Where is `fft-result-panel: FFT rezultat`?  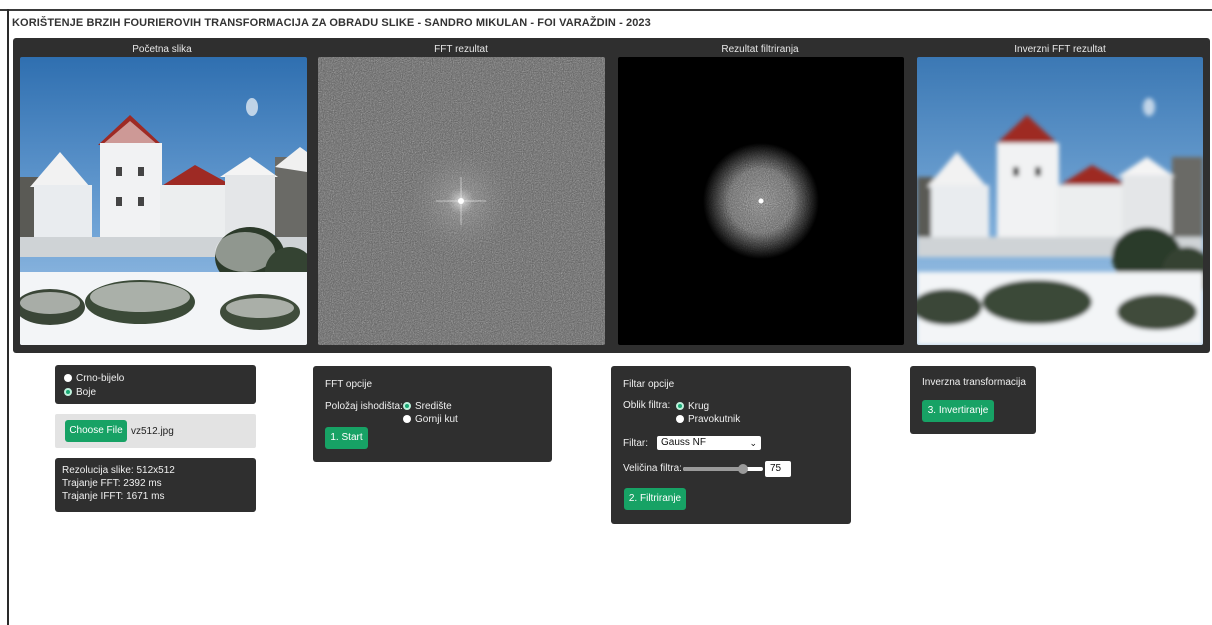
fft-result-panel: FFT rezultat is located at coordinates (461, 195).